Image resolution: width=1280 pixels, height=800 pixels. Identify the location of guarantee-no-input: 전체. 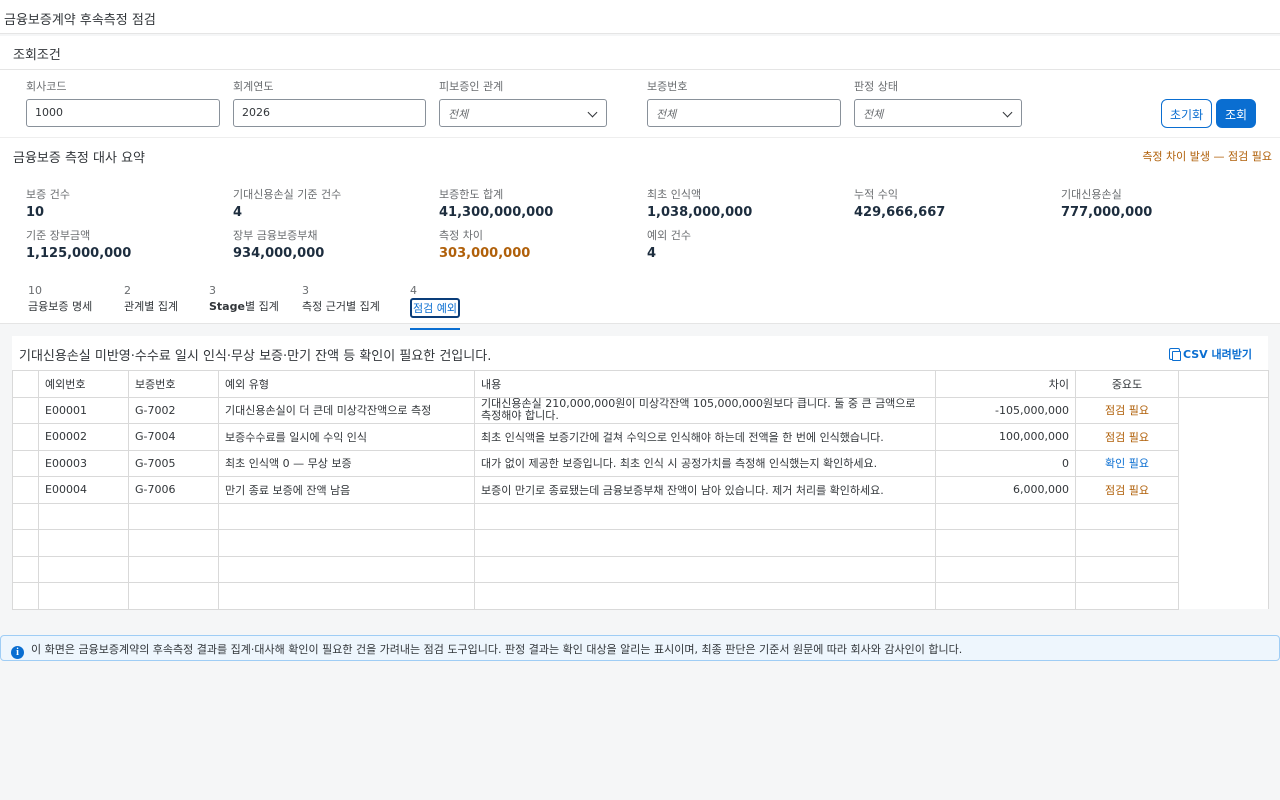
(744, 113).